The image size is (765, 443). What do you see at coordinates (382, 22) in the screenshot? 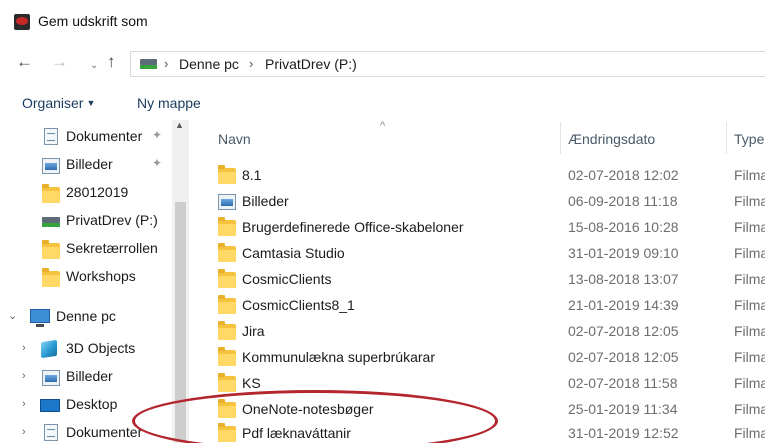
I see `title-bar: Gem udskrift som` at bounding box center [382, 22].